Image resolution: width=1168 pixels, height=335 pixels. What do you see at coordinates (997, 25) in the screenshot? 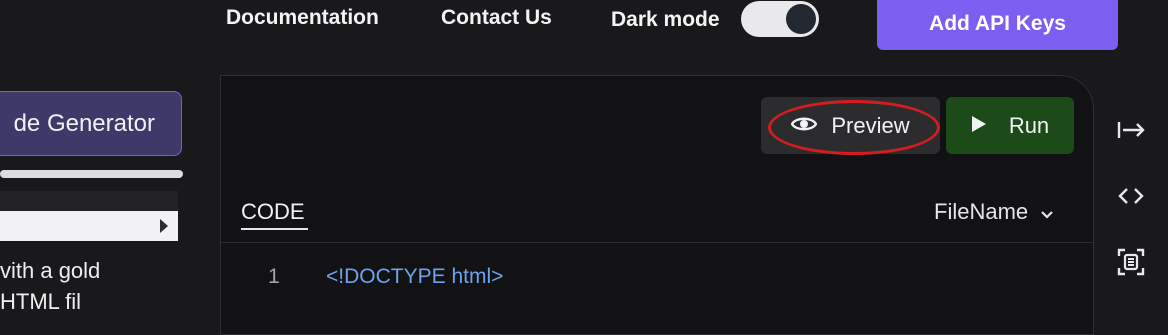
I see `add-api-keys-button: Add API Keys` at bounding box center [997, 25].